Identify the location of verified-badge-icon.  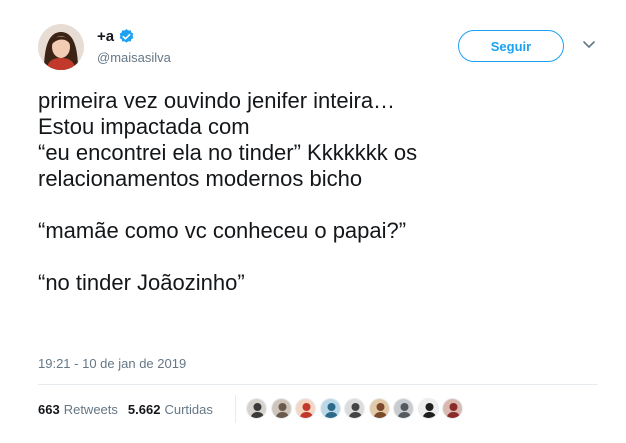
(126, 36).